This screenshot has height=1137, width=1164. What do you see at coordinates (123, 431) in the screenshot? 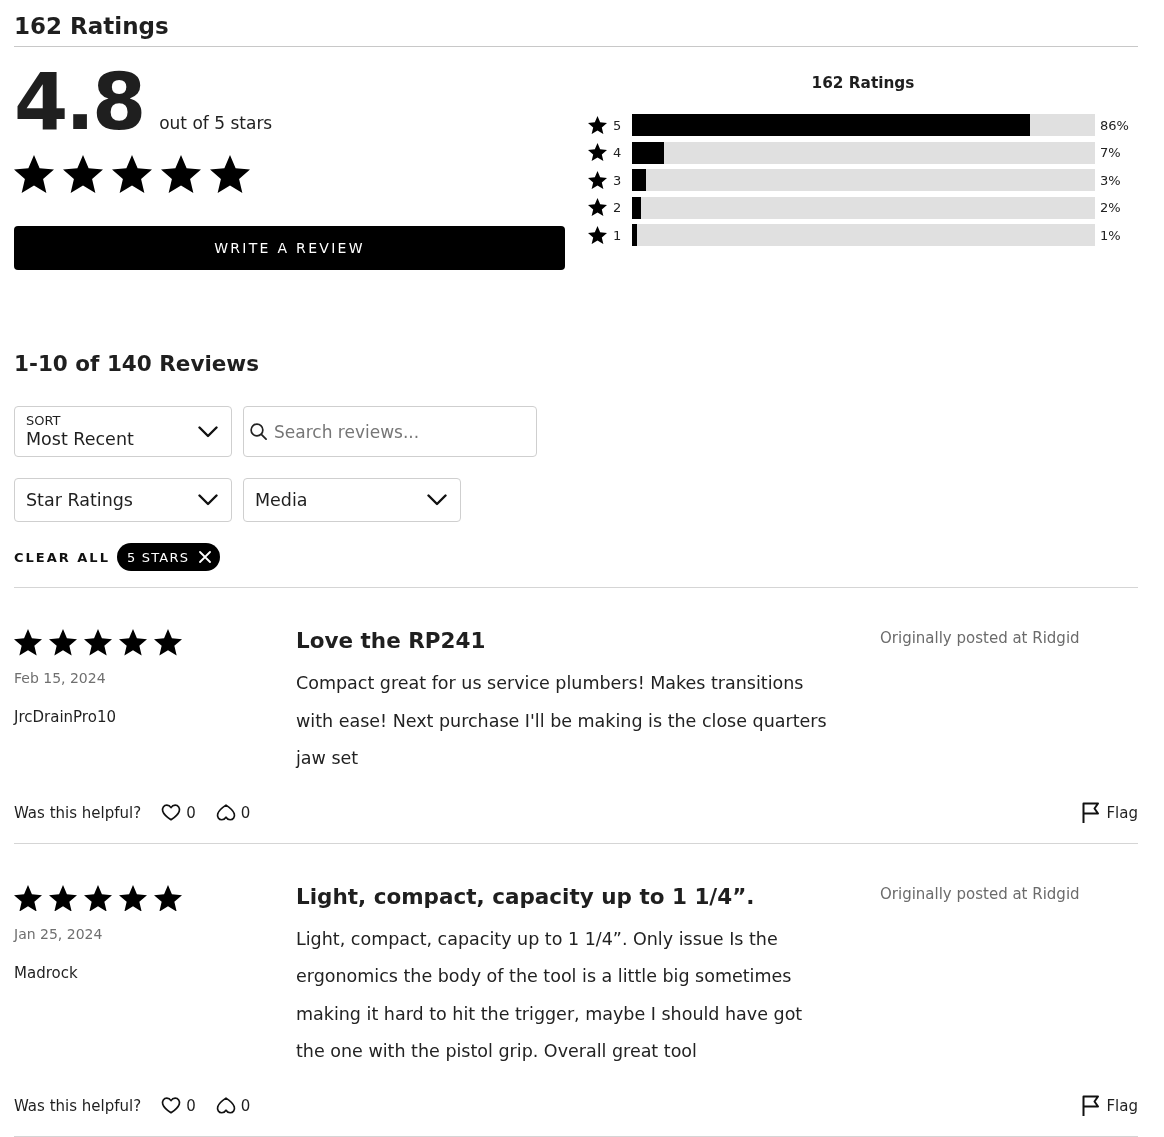
I see `sort-dropdown: SORT Most Recent` at bounding box center [123, 431].